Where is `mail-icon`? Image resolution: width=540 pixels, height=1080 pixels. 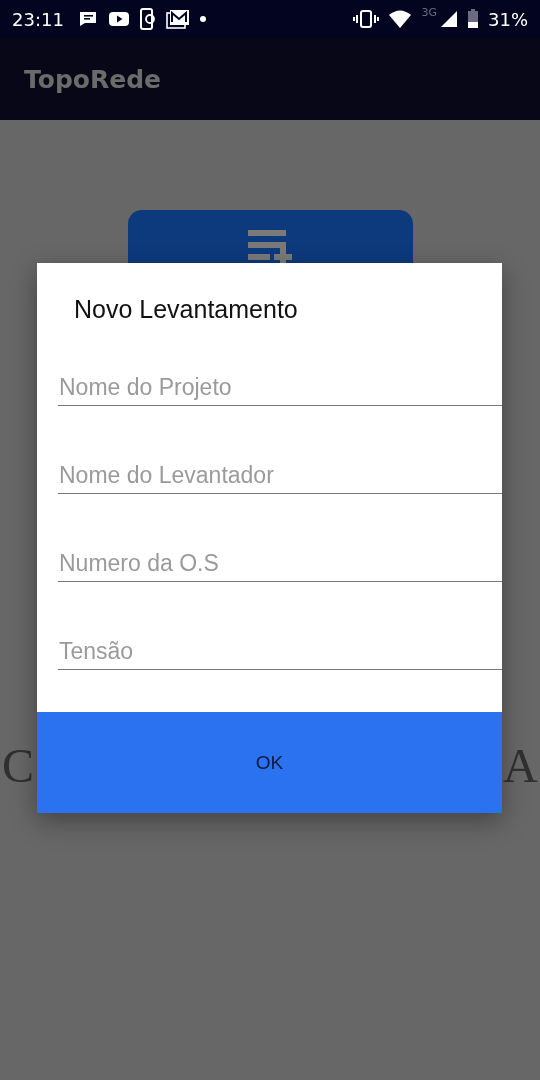 mail-icon is located at coordinates (177, 19).